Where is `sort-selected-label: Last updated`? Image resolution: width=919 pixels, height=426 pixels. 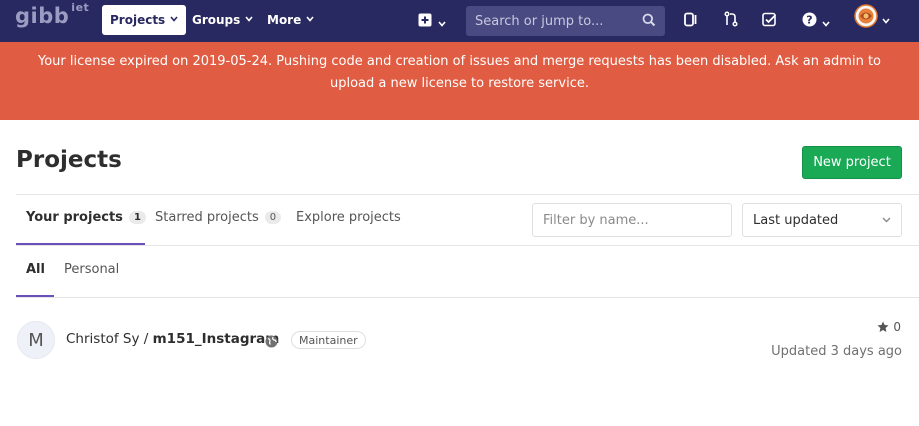 sort-selected-label: Last updated is located at coordinates (796, 220).